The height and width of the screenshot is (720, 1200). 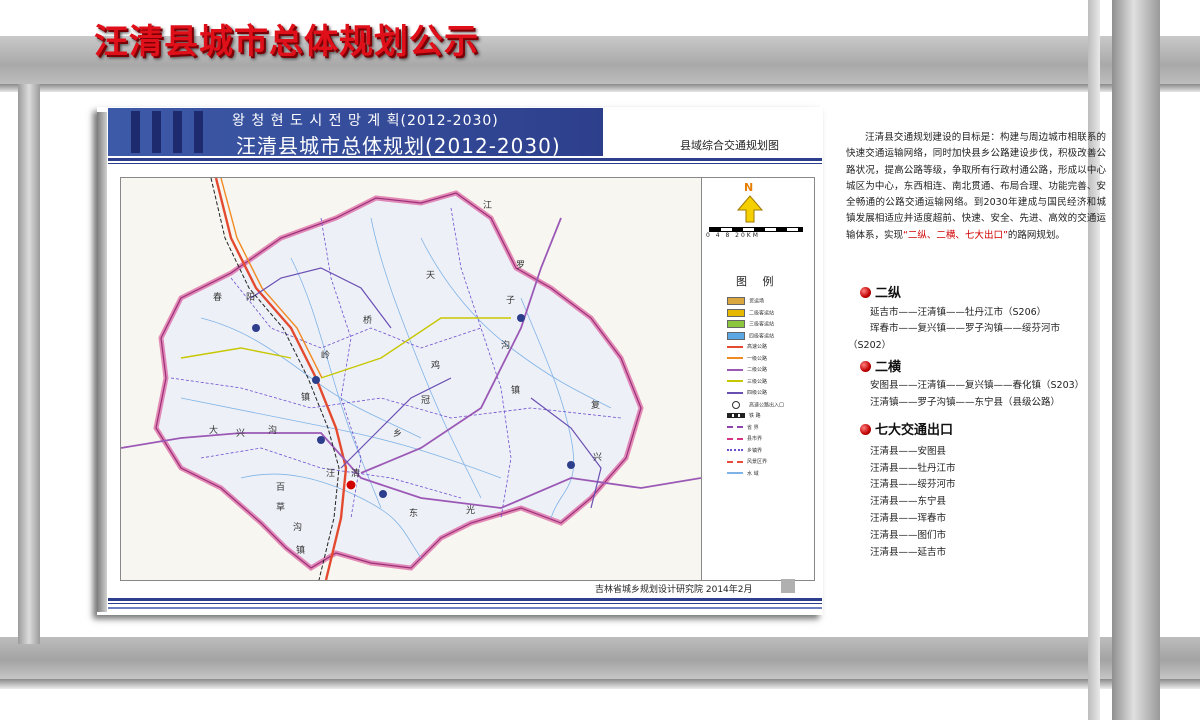 I want to click on exit-line: 汪清县——牡丹江市, so click(x=913, y=468).